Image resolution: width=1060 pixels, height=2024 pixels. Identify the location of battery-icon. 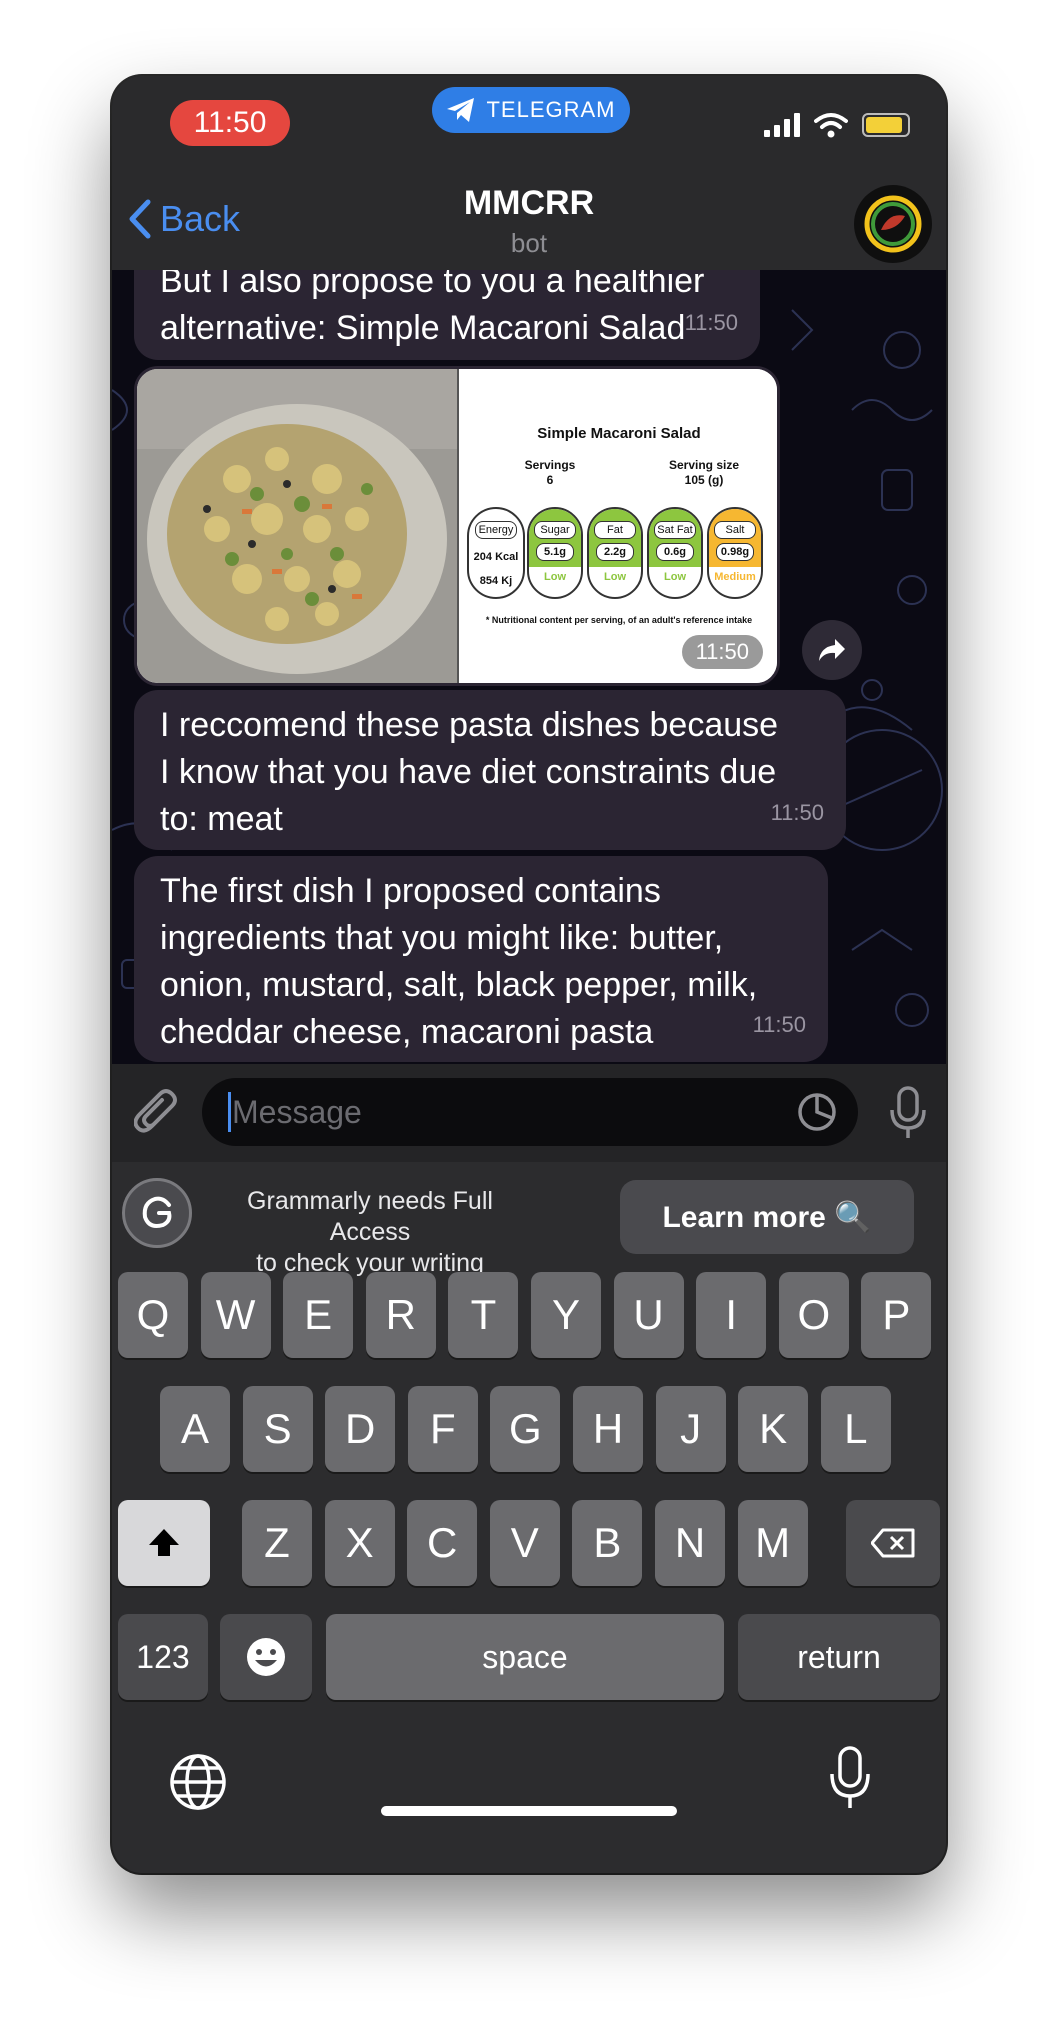
(886, 125).